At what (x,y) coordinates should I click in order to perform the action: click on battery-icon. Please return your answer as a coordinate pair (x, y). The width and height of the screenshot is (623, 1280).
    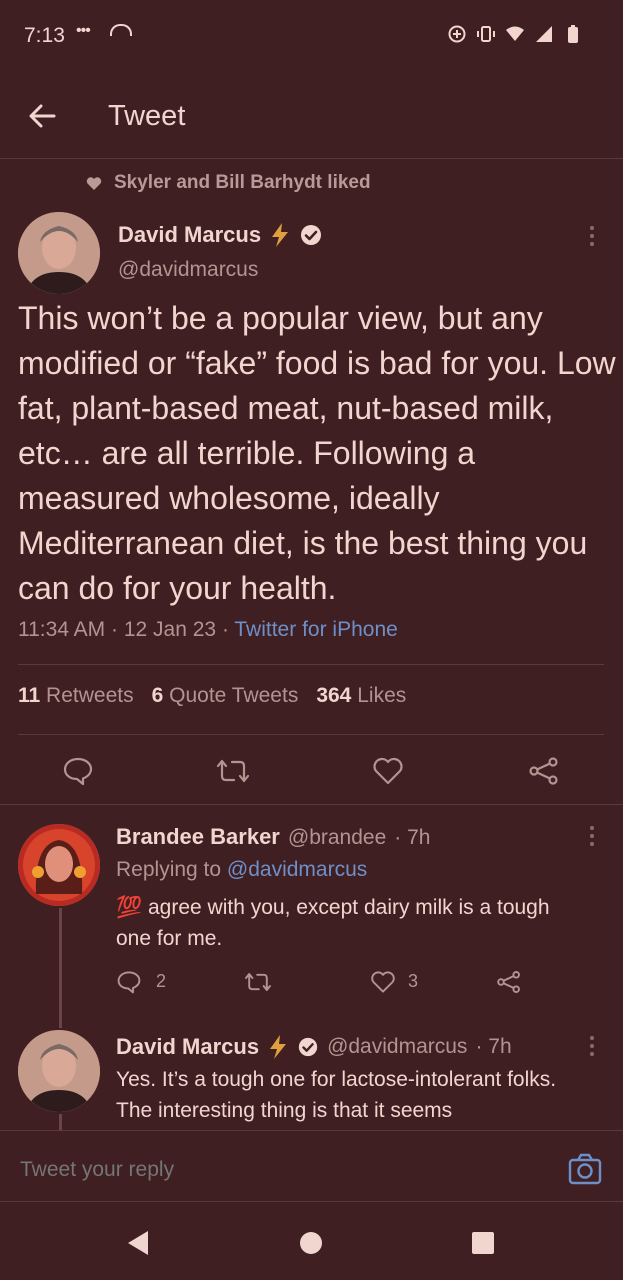
    Looking at the image, I should click on (573, 34).